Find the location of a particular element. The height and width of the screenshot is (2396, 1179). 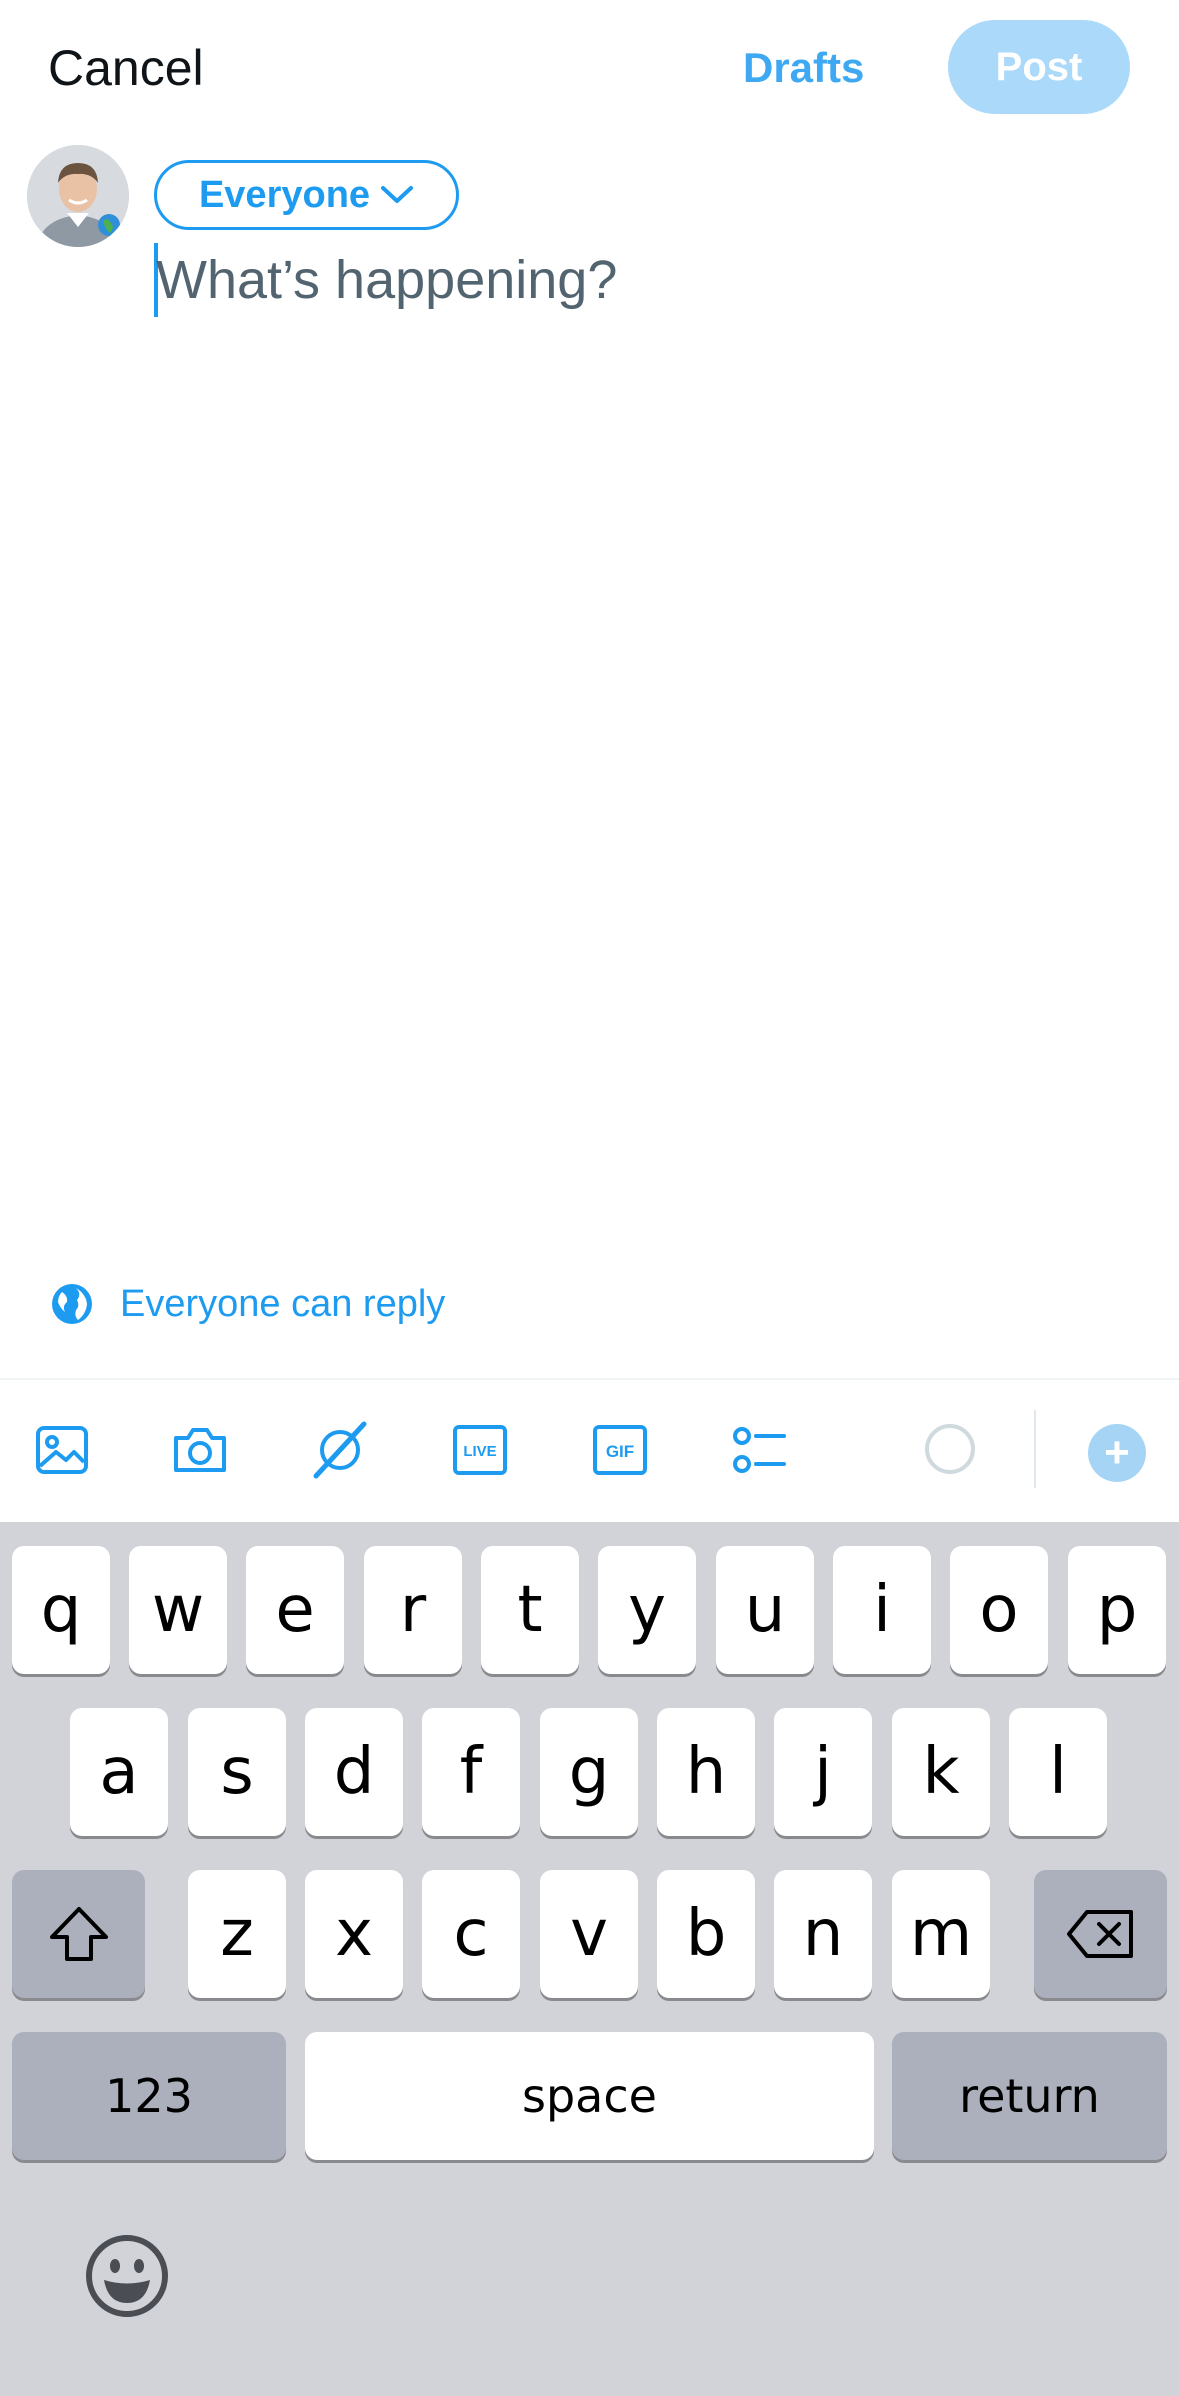

shift-icon is located at coordinates (78, 1934).